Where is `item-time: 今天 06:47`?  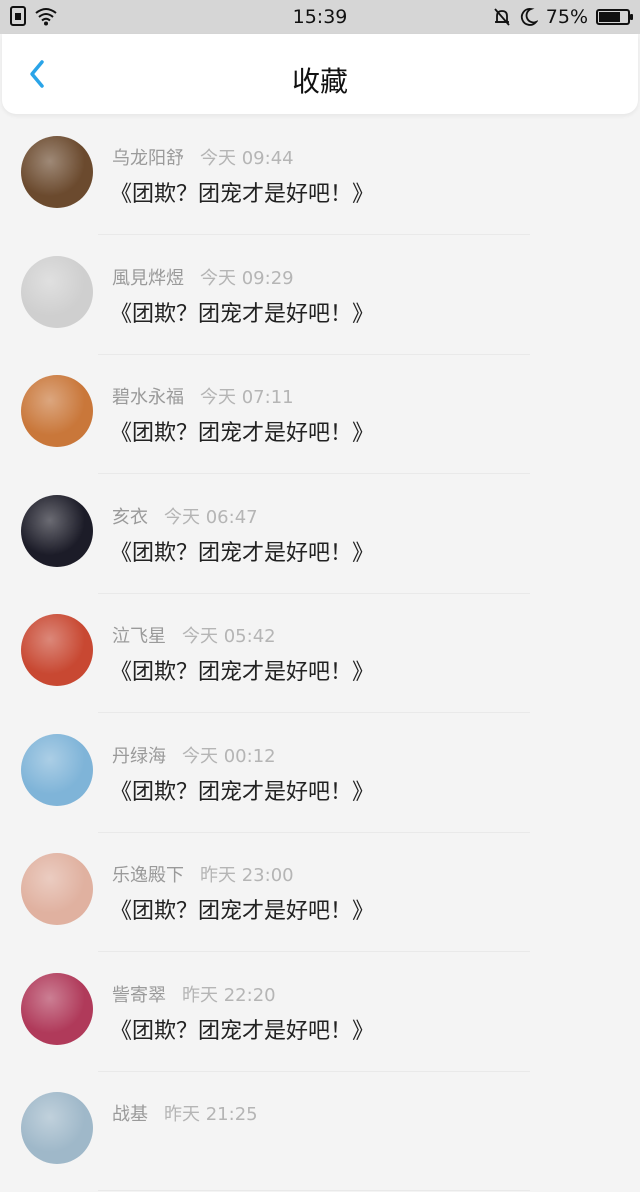
item-time: 今天 06:47 is located at coordinates (211, 517).